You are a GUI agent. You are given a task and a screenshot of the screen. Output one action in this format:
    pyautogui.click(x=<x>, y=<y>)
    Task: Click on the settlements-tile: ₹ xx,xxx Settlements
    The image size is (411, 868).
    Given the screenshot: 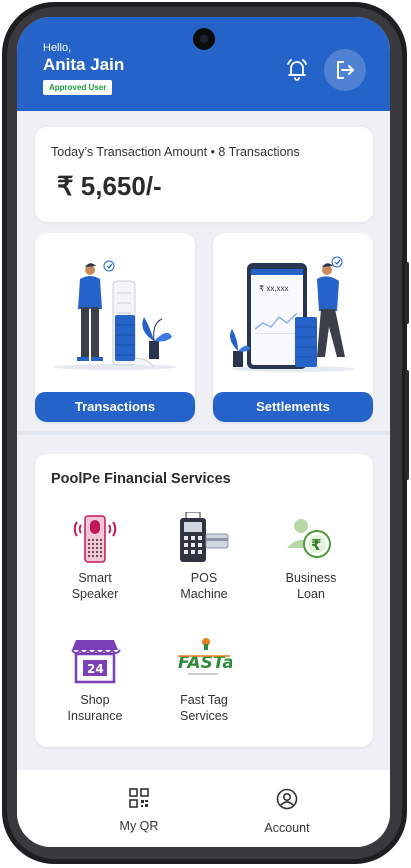 What is the action you would take?
    pyautogui.click(x=293, y=327)
    